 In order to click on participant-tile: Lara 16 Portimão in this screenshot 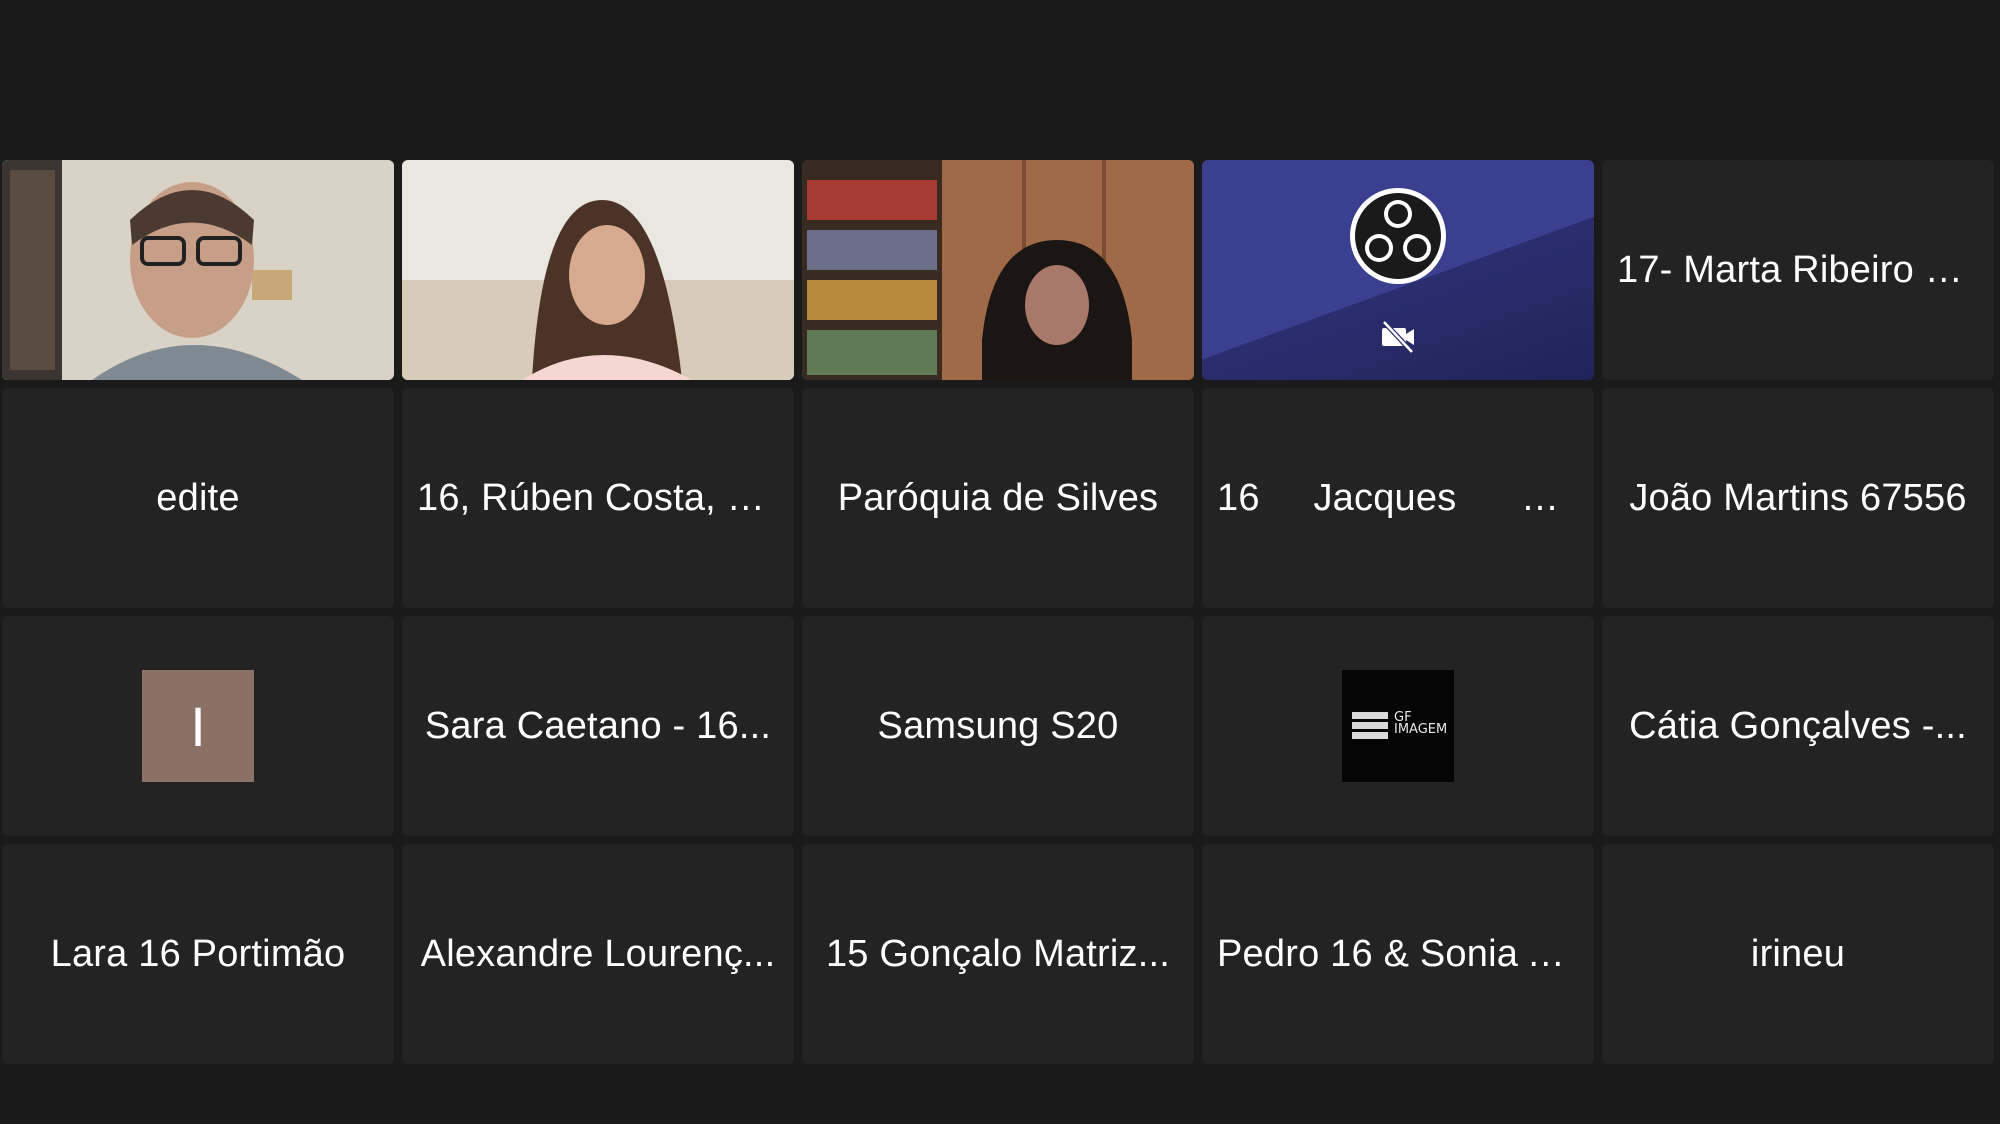, I will do `click(198, 954)`.